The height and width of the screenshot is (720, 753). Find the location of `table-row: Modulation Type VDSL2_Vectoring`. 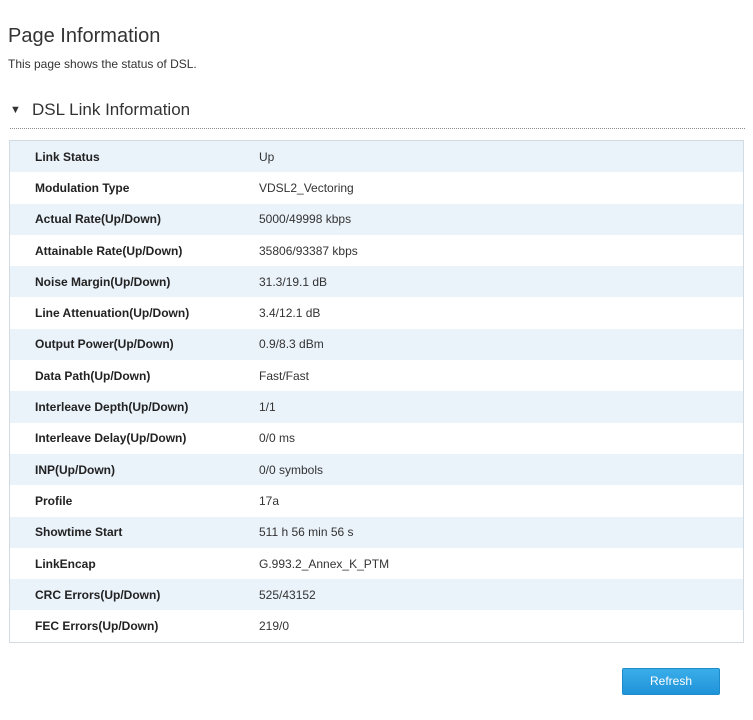

table-row: Modulation Type VDSL2_Vectoring is located at coordinates (376, 188).